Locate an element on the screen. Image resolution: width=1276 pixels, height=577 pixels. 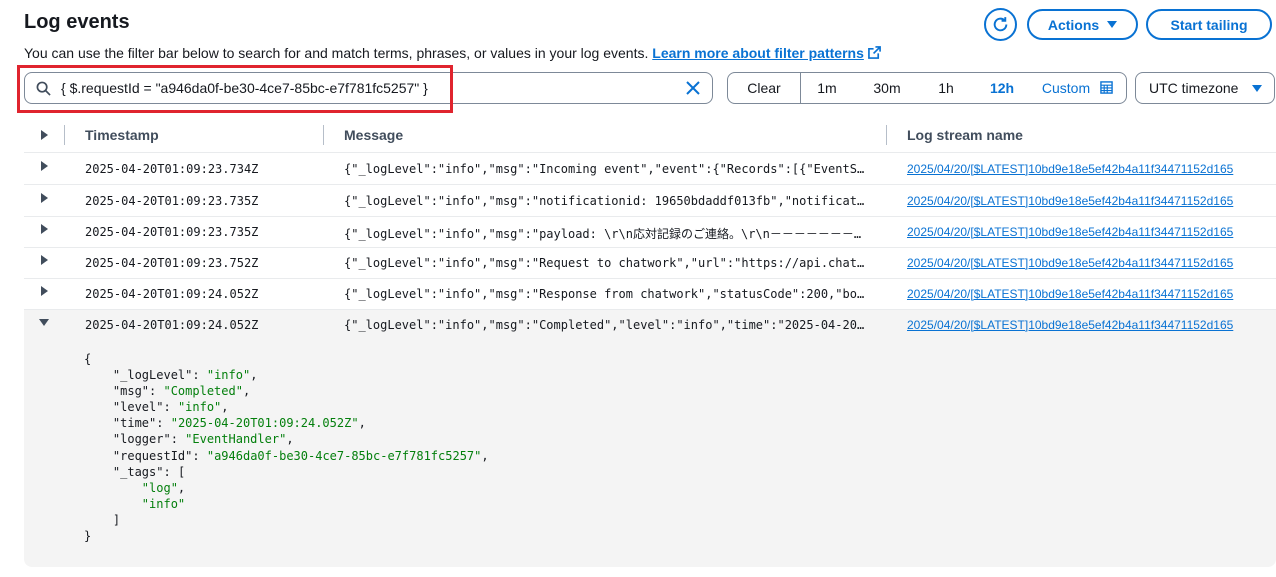
clear-time-button: Clear is located at coordinates (764, 88).